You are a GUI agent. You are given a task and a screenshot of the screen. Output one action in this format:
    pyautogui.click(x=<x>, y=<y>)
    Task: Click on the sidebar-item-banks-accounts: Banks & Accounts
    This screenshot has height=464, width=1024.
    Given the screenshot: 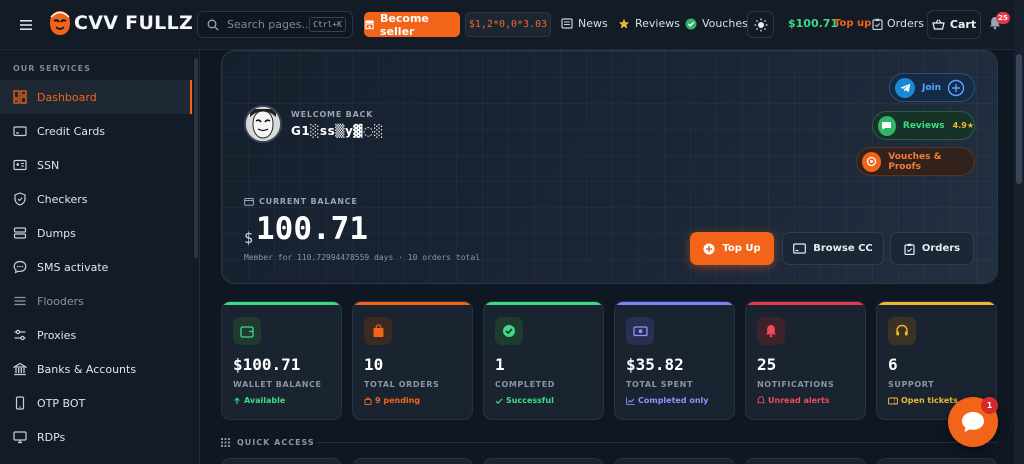 What is the action you would take?
    pyautogui.click(x=96, y=369)
    